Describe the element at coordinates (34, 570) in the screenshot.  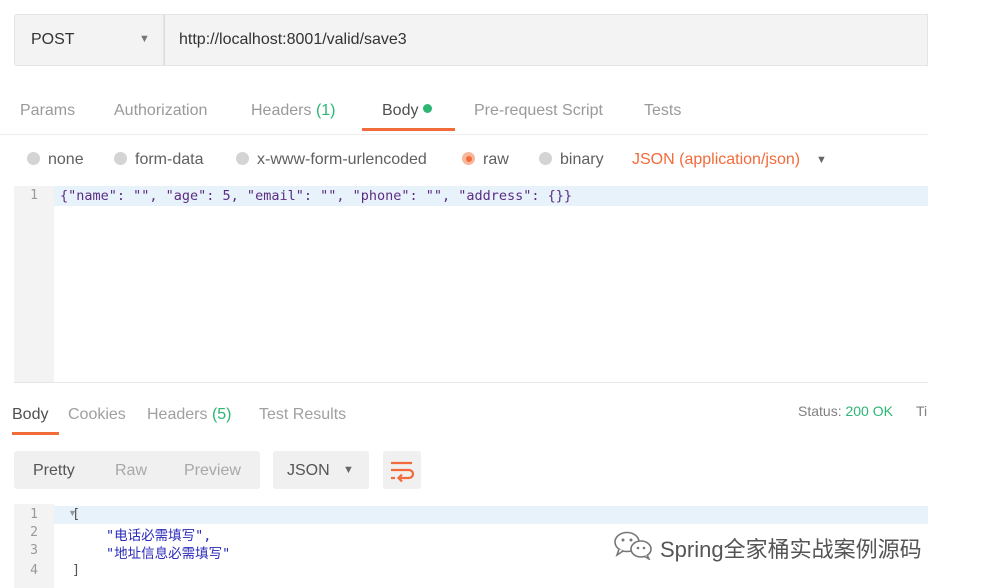
I see `line-number: 4` at that location.